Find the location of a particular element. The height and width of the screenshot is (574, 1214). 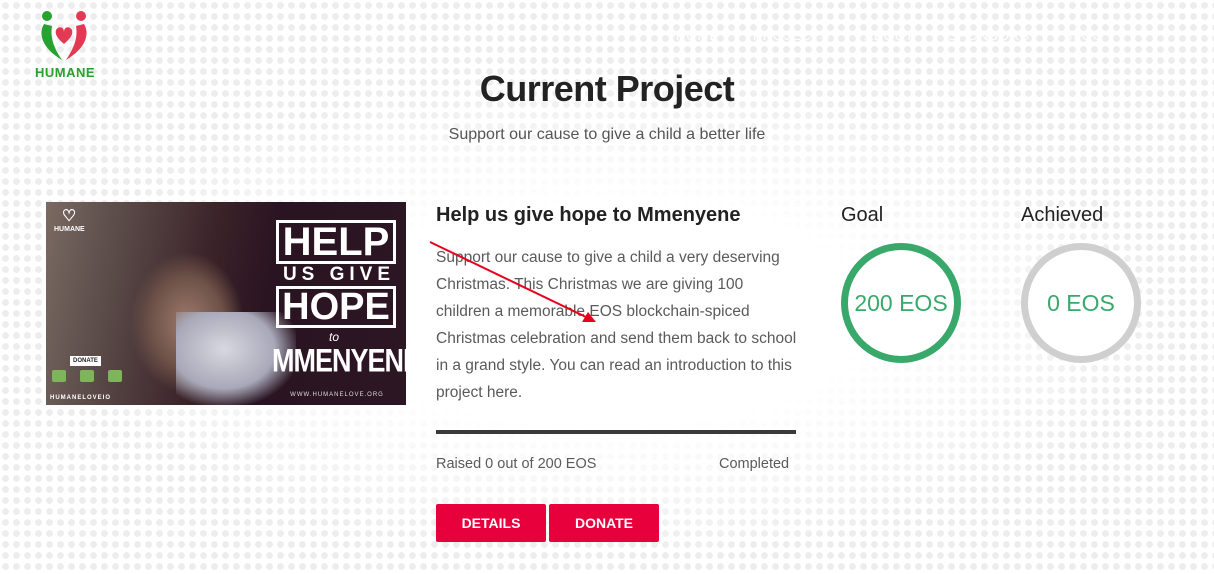

nav-item-about: ABOUT is located at coordinates (889, 35).